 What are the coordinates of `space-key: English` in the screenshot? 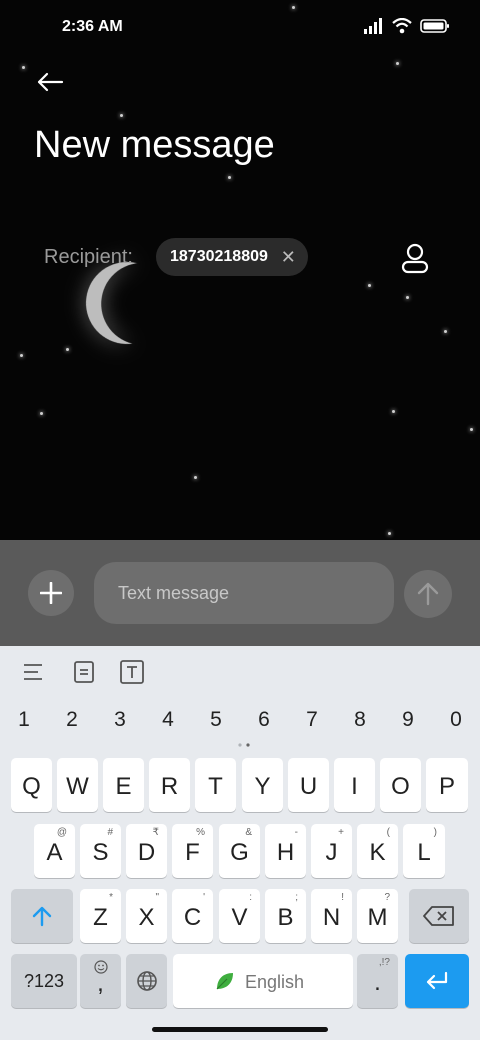 It's located at (263, 981).